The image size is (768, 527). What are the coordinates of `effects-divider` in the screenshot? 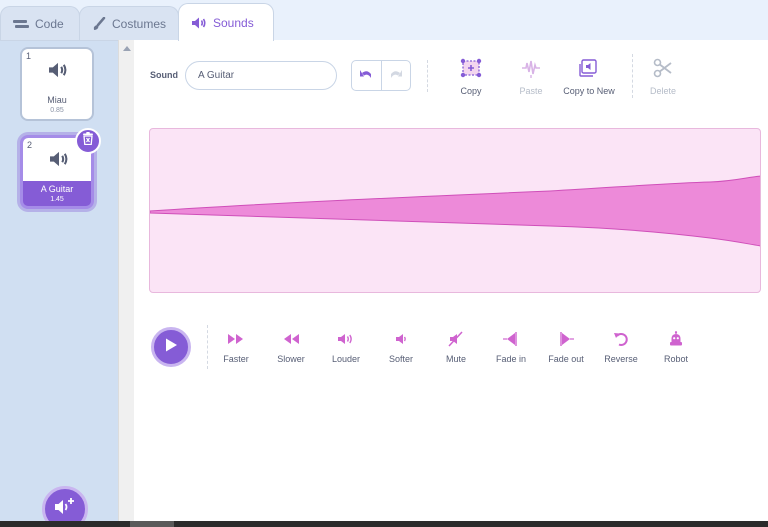 It's located at (207, 347).